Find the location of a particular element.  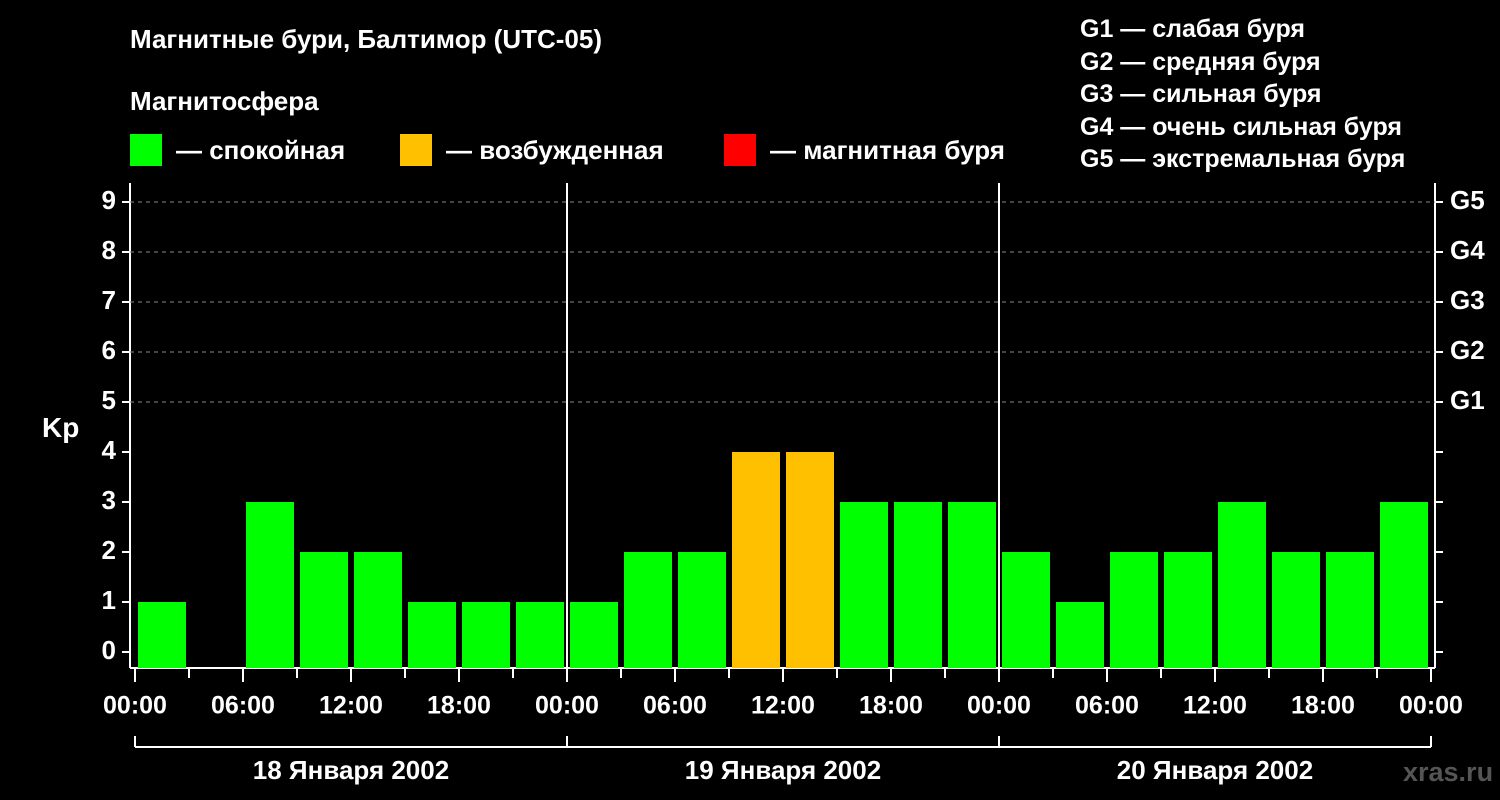

day-label: 20 Января 2002 is located at coordinates (1215, 770).